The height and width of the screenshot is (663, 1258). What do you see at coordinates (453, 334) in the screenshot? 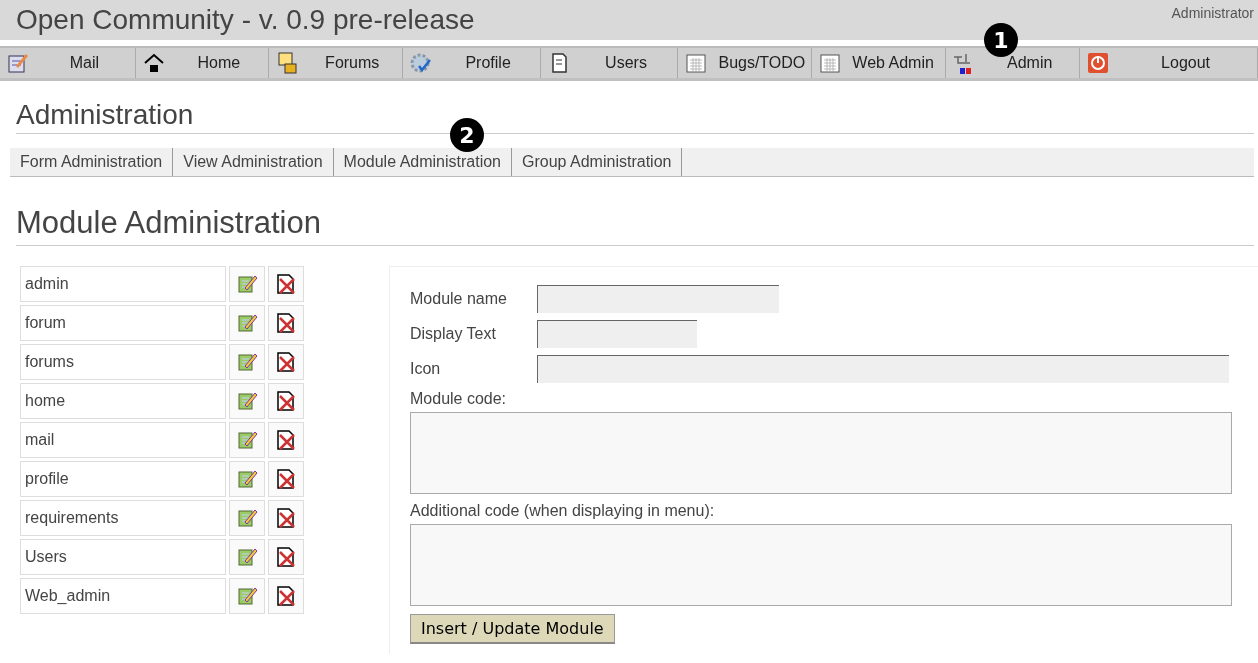
I see `field-label: Display Text` at bounding box center [453, 334].